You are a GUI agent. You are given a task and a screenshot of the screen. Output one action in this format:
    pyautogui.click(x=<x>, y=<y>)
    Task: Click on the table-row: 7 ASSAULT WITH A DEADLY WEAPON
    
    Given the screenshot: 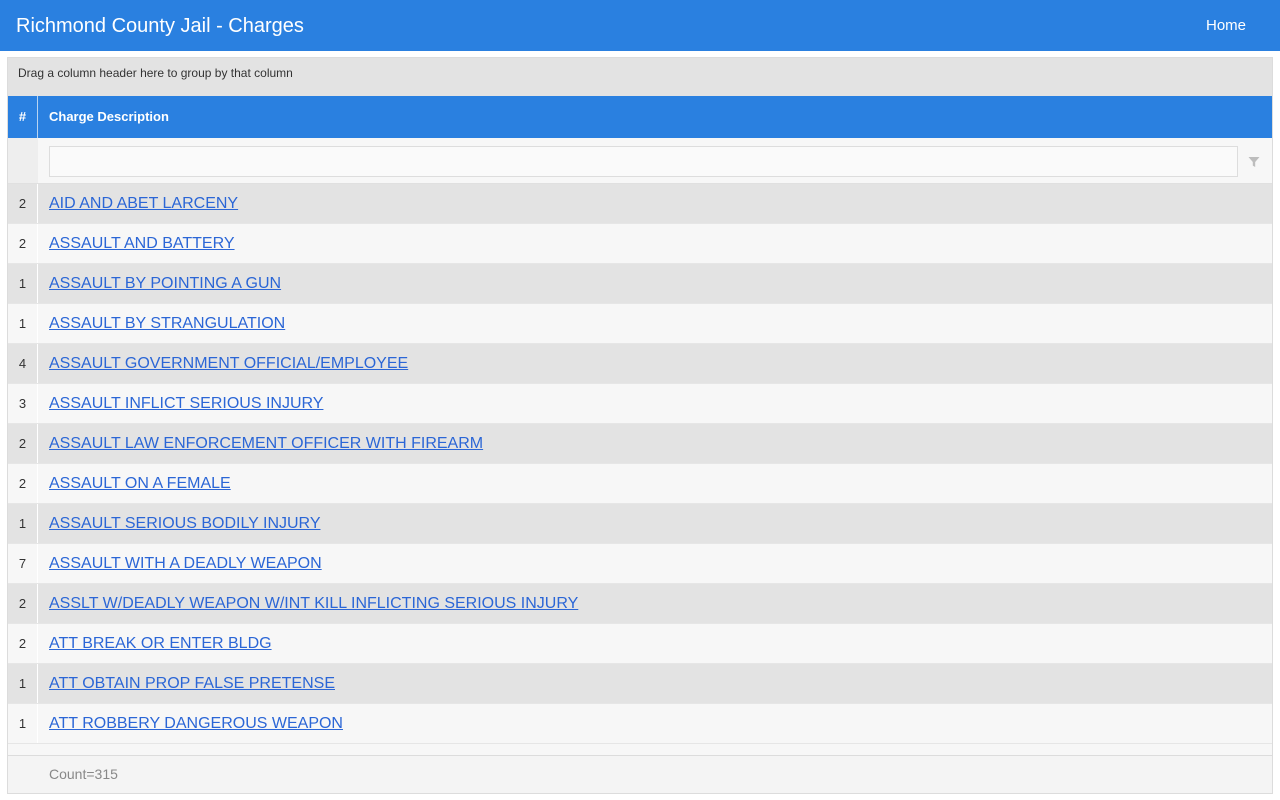 What is the action you would take?
    pyautogui.click(x=640, y=564)
    